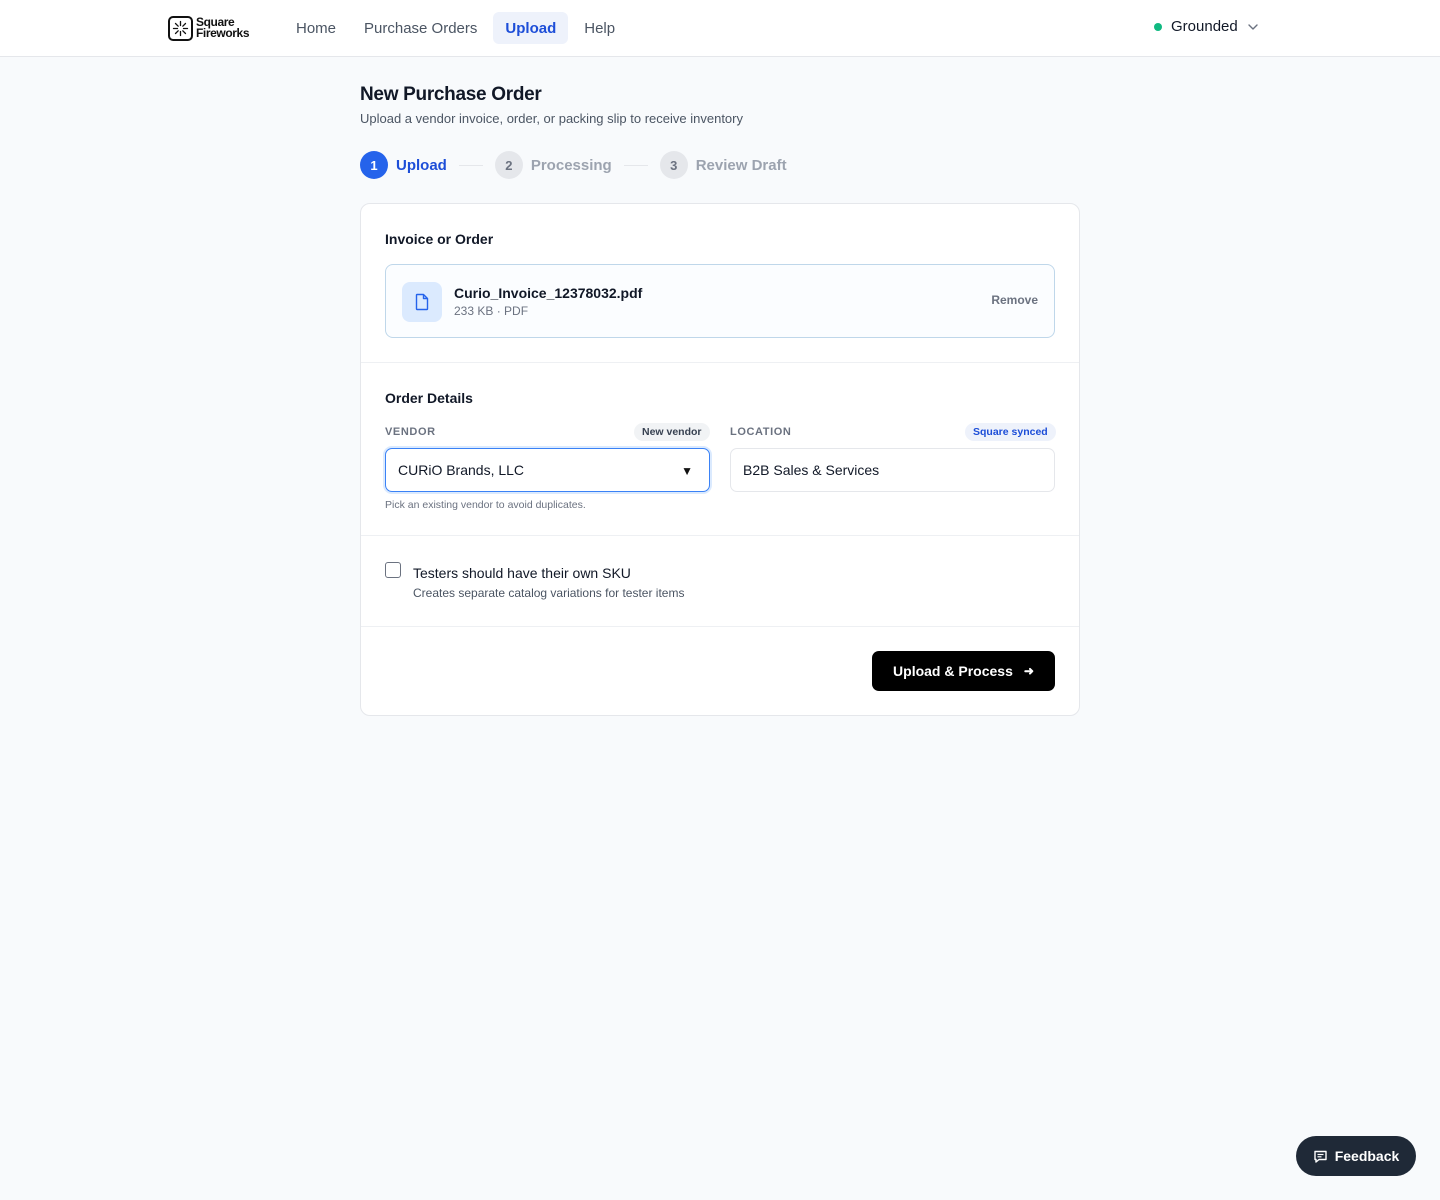  I want to click on testers-sku-label: Testers should have their own SKU, so click(522, 573).